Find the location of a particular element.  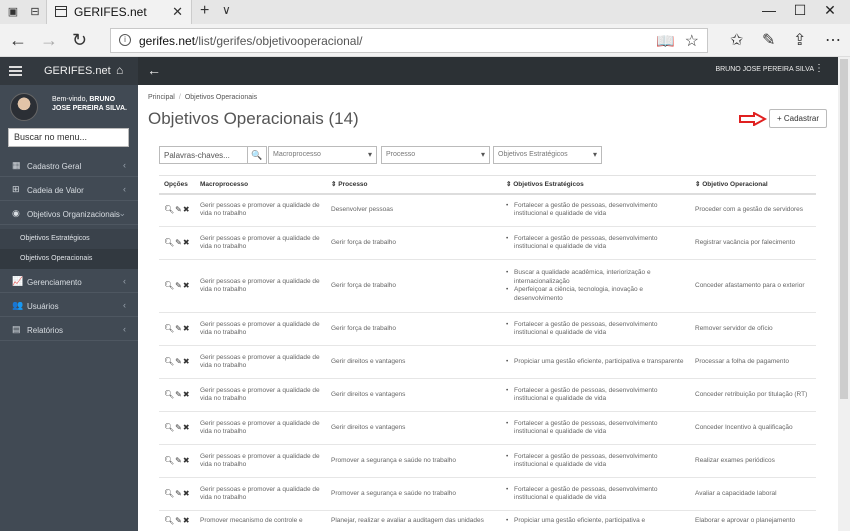

sidebar-item-cadeia-de-valor: ⊞ Cadeia de Valor ‹ is located at coordinates (69, 190).